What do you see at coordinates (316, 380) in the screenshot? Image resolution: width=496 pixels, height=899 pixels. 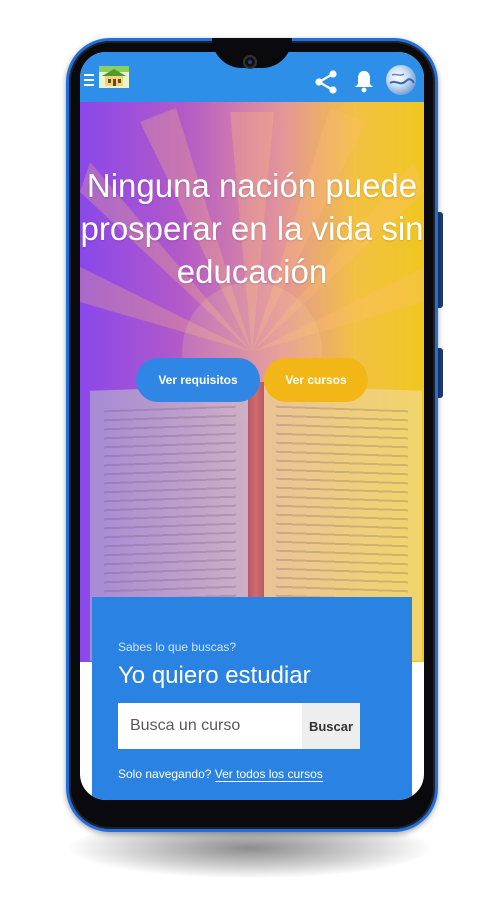 I see `view-courses-button: Ver cursos` at bounding box center [316, 380].